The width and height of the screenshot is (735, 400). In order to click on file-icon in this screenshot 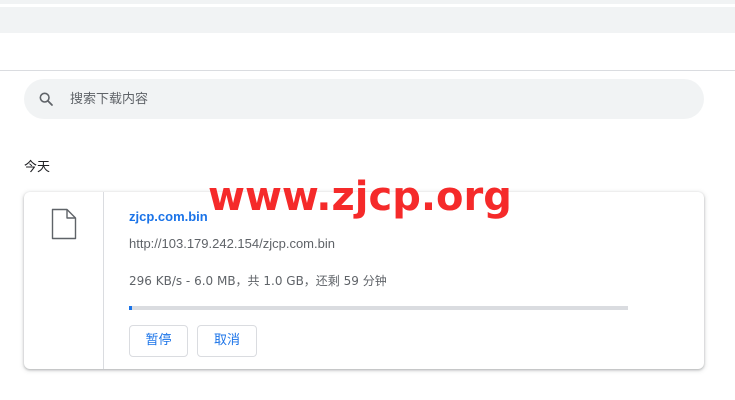, I will do `click(64, 224)`.